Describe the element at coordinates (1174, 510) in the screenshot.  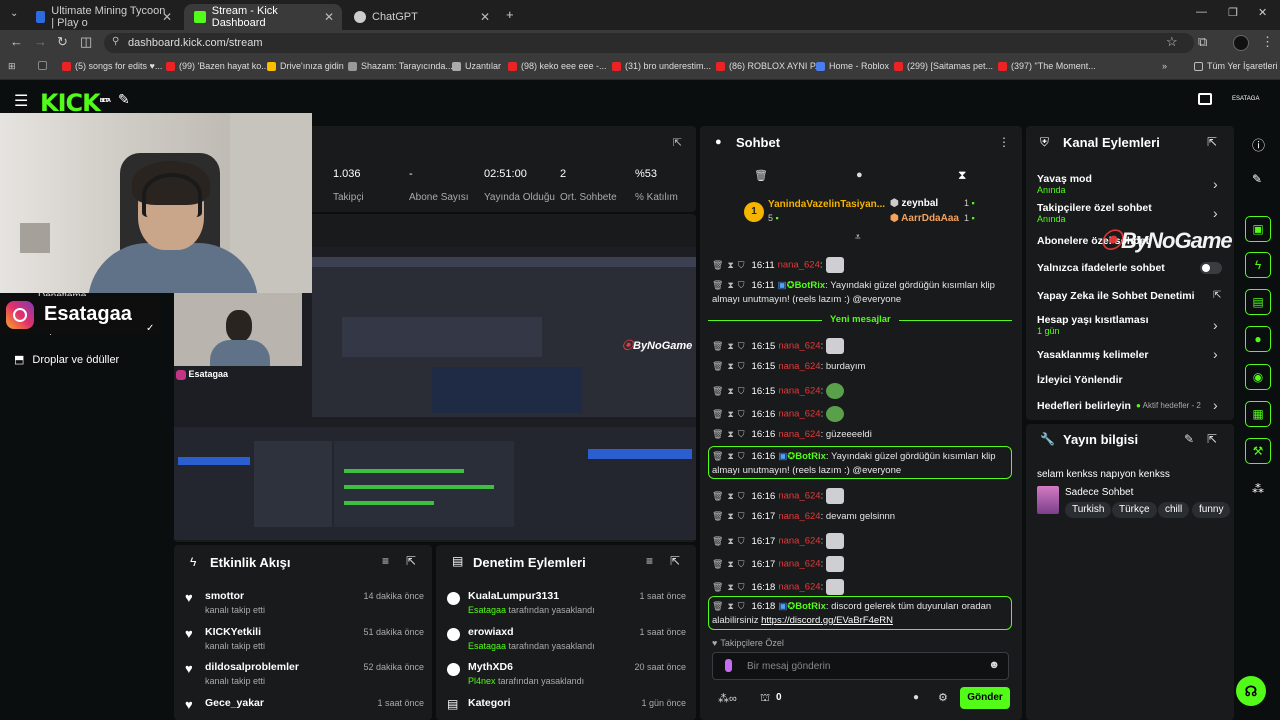
I see `stream-tag: chill` at that location.